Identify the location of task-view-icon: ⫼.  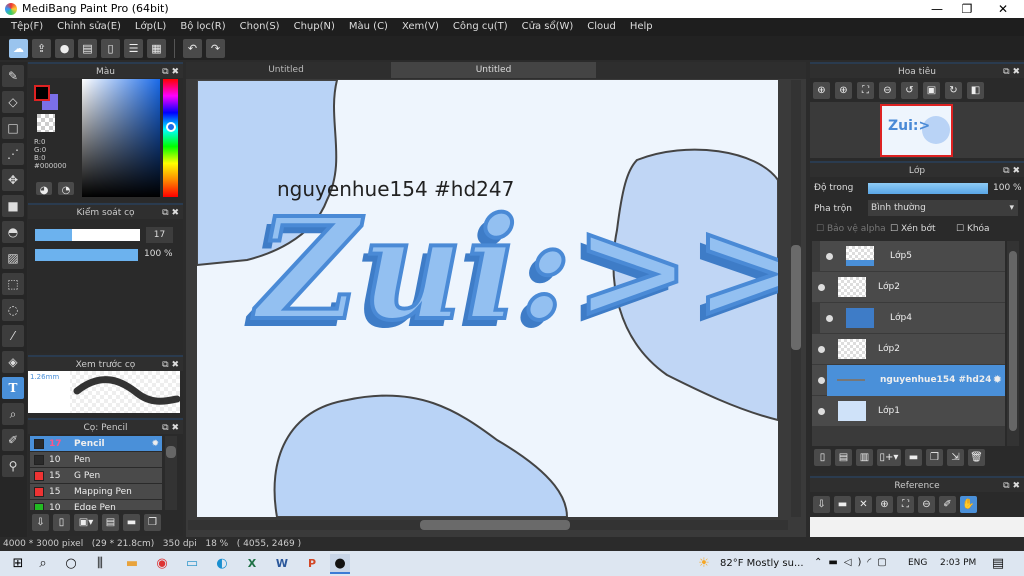
(100, 564).